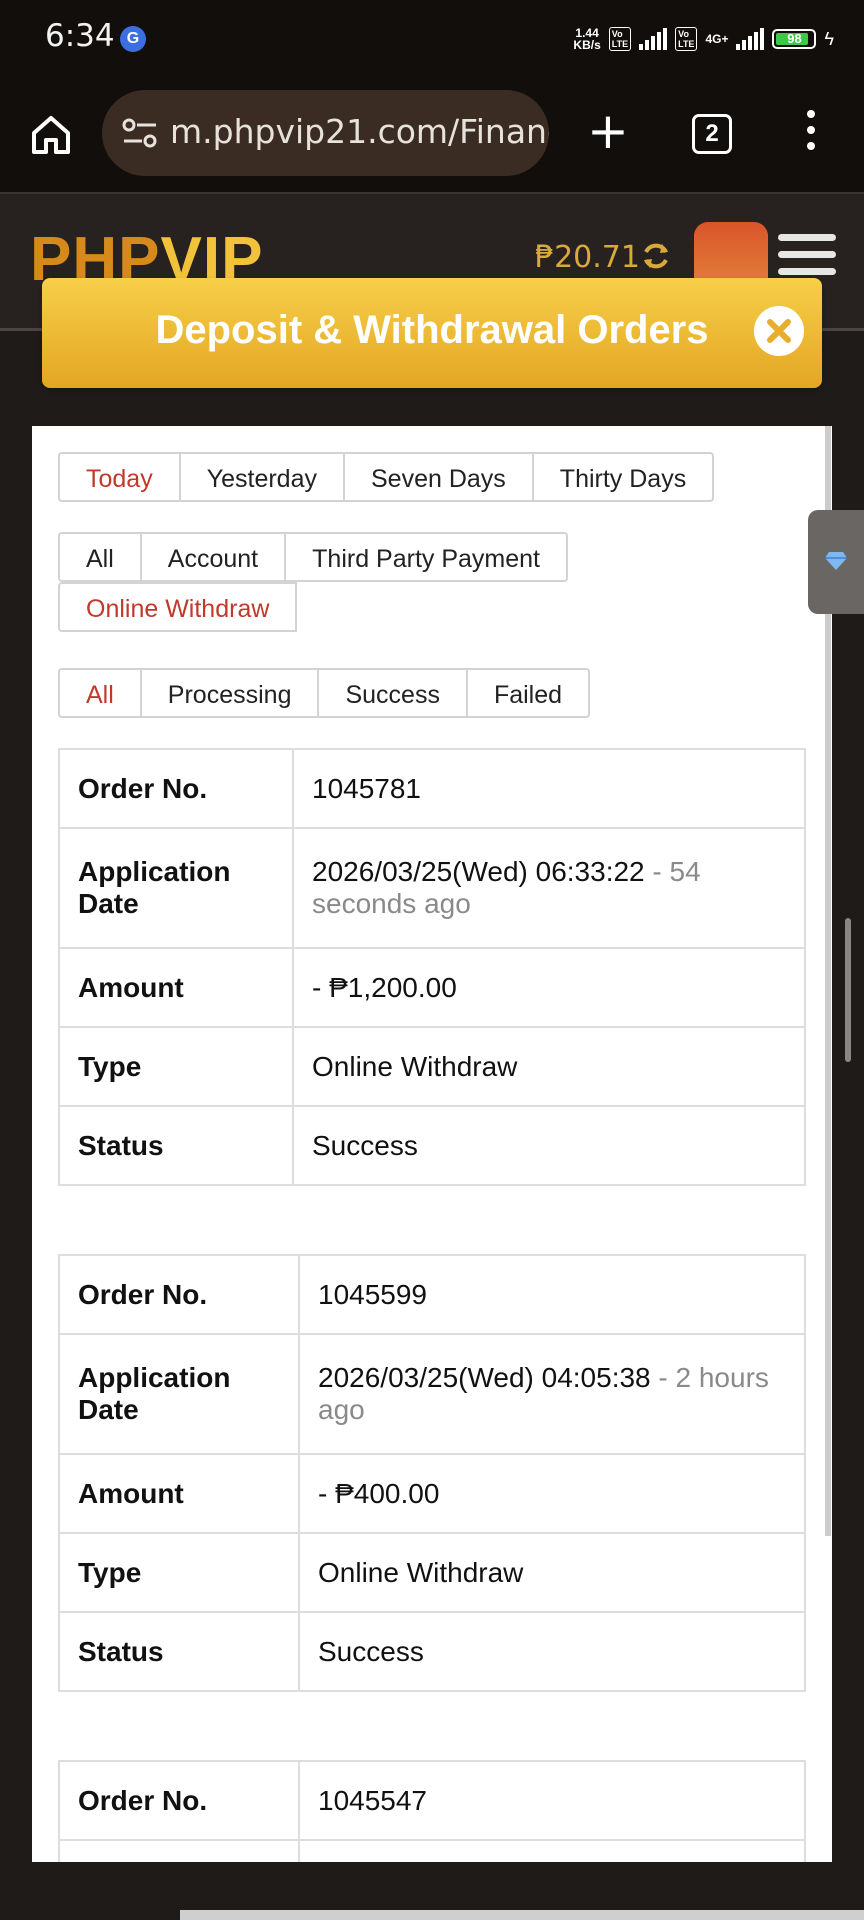 The image size is (864, 1920). Describe the element at coordinates (552, 1394) in the screenshot. I see `application-date-value: 2026/03/25(Wed) 04:05:38 - 2 hours ago` at that location.